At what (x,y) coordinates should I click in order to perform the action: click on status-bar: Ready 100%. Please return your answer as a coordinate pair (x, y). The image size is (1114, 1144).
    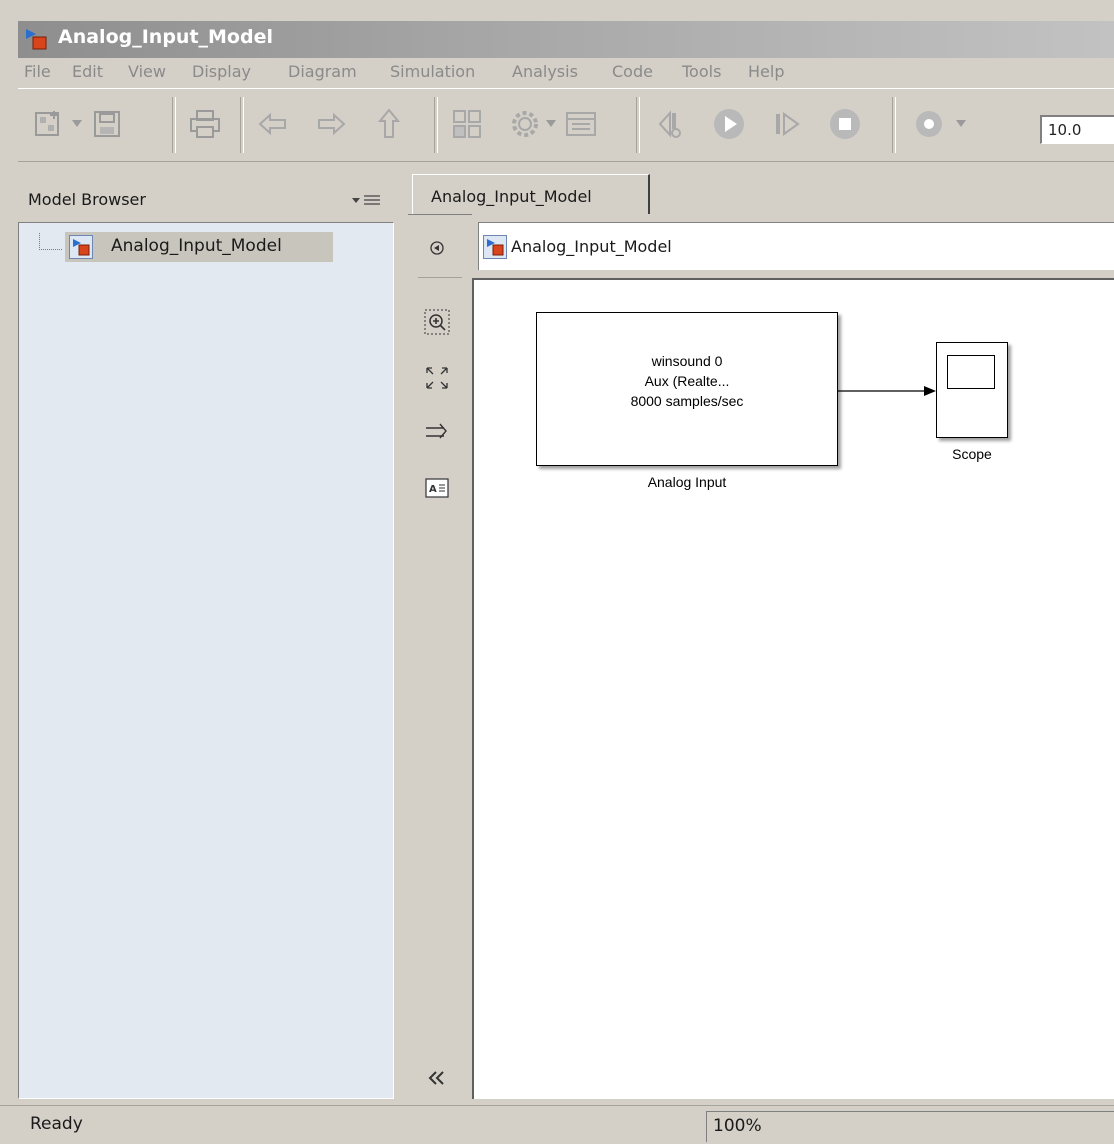
    Looking at the image, I should click on (557, 1124).